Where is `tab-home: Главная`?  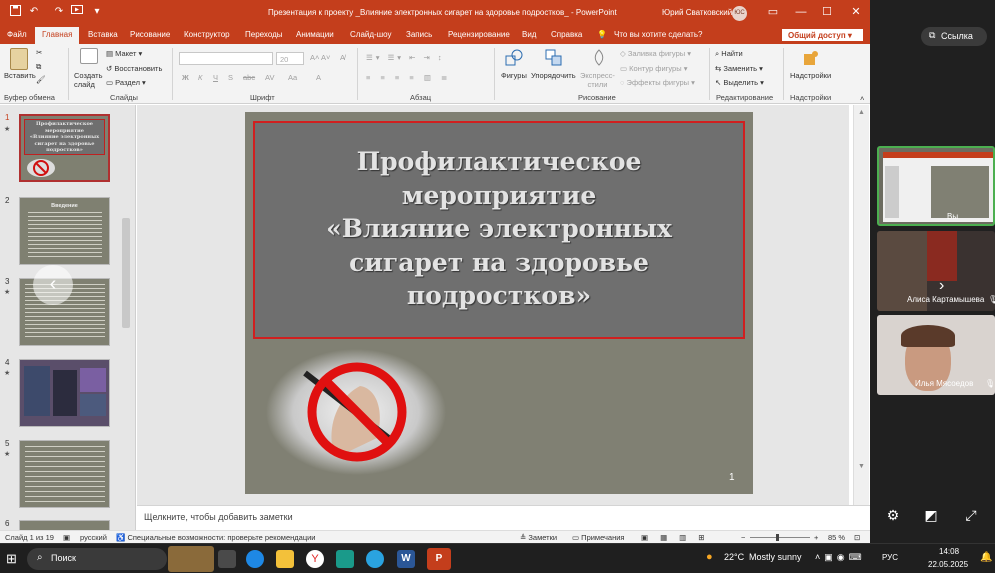
tab-home: Главная is located at coordinates (57, 35).